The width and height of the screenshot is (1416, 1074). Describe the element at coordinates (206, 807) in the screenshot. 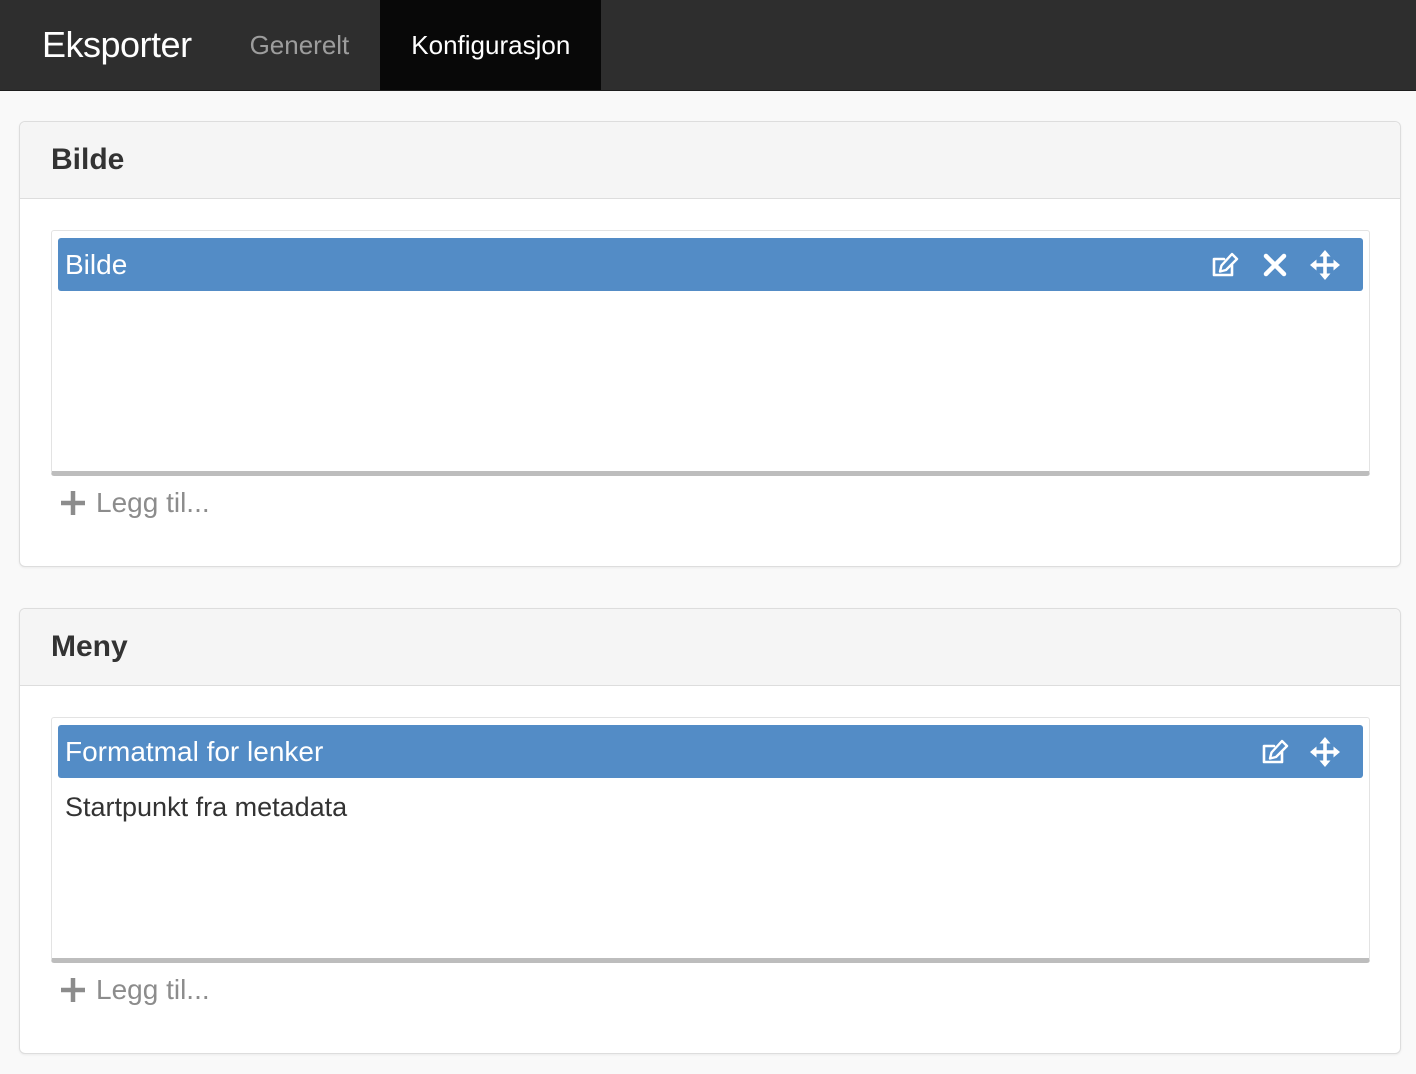

I see `item-content: Startpunkt fra metadata` at that location.